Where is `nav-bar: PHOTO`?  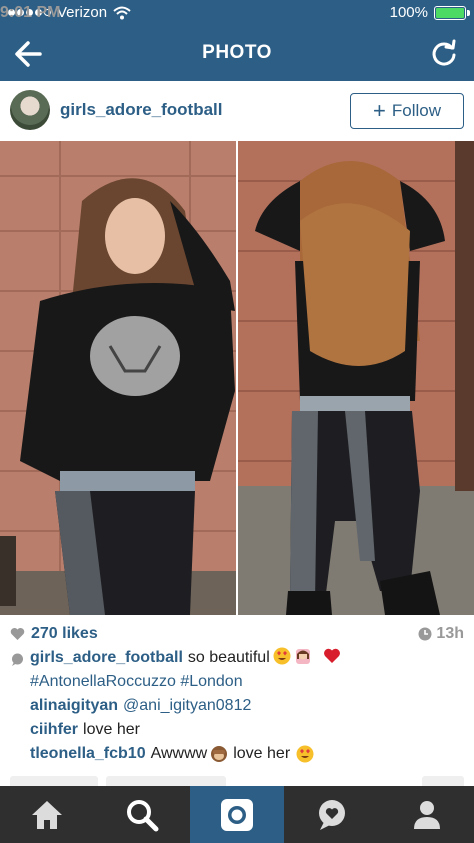
nav-bar: PHOTO is located at coordinates (237, 53).